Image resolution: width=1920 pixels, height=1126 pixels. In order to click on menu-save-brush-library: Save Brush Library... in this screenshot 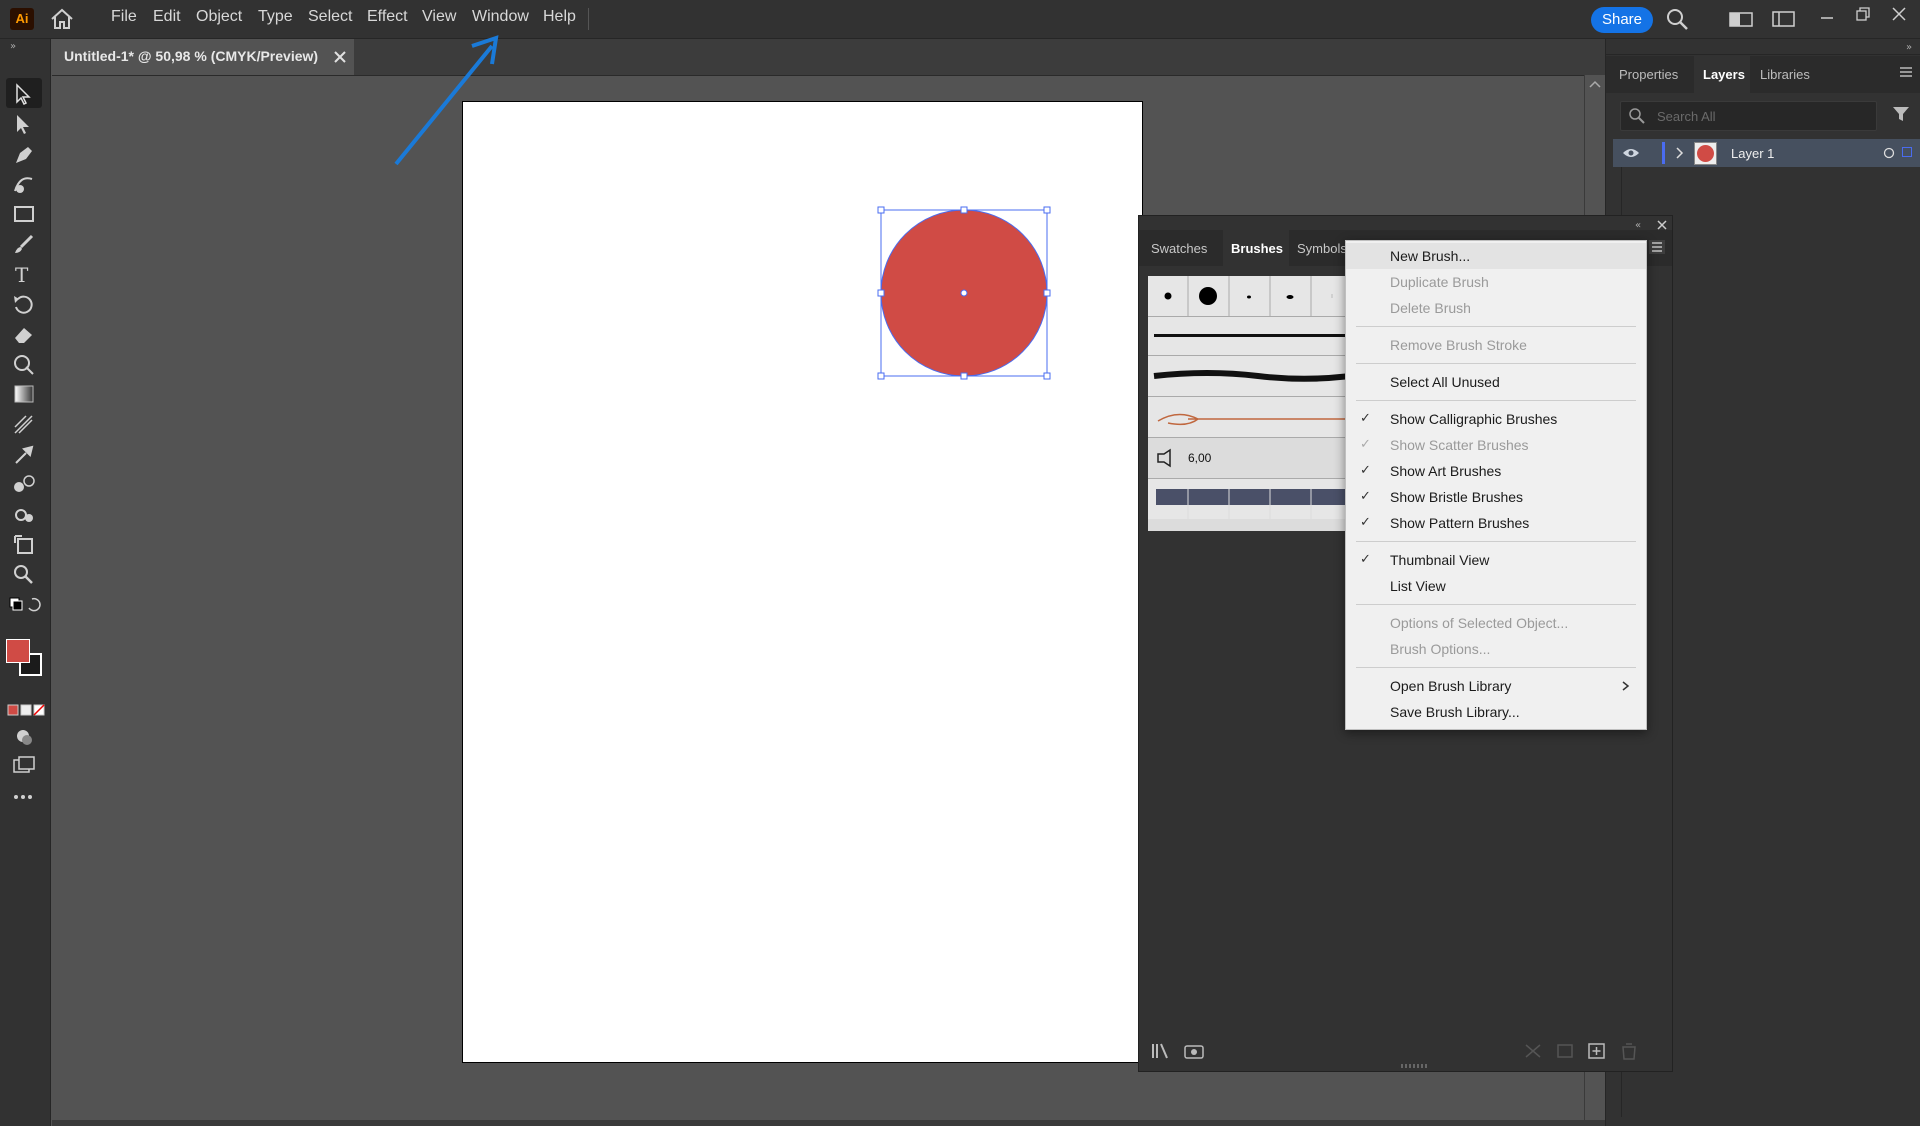, I will do `click(1496, 712)`.